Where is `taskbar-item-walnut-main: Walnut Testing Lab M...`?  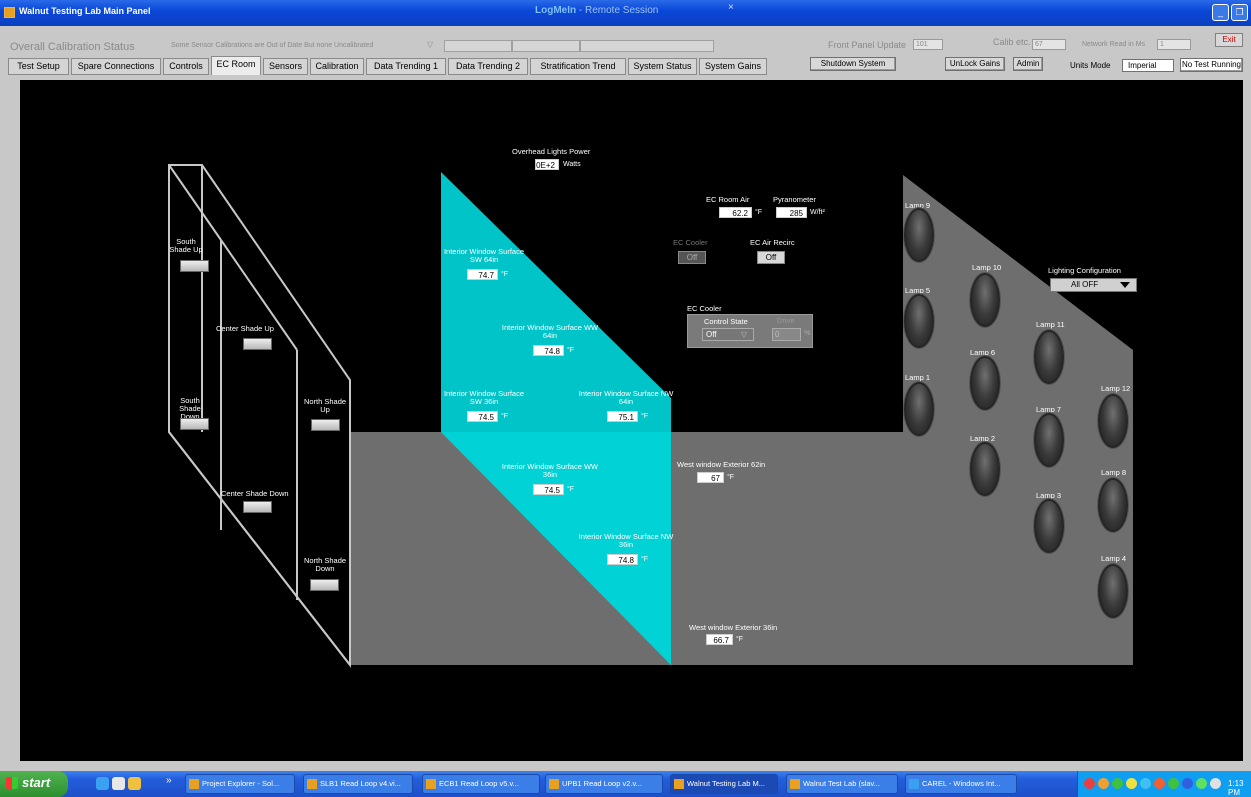 taskbar-item-walnut-main: Walnut Testing Lab M... is located at coordinates (724, 784).